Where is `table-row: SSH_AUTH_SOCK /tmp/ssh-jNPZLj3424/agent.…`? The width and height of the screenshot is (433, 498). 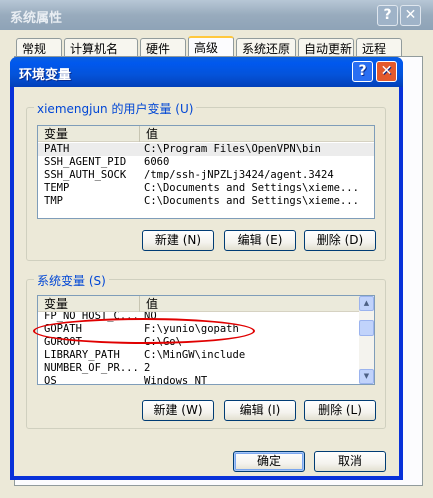
table-row: SSH_AUTH_SOCK /tmp/ssh-jNPZLj3424/agent.… is located at coordinates (206, 175).